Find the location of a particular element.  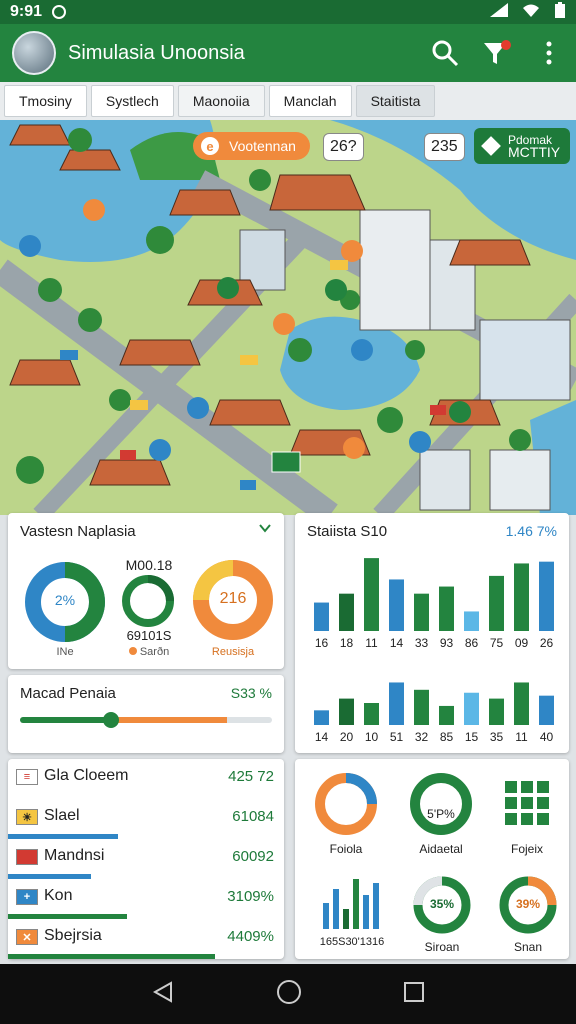

tab-staitista: Staitista is located at coordinates (395, 101).